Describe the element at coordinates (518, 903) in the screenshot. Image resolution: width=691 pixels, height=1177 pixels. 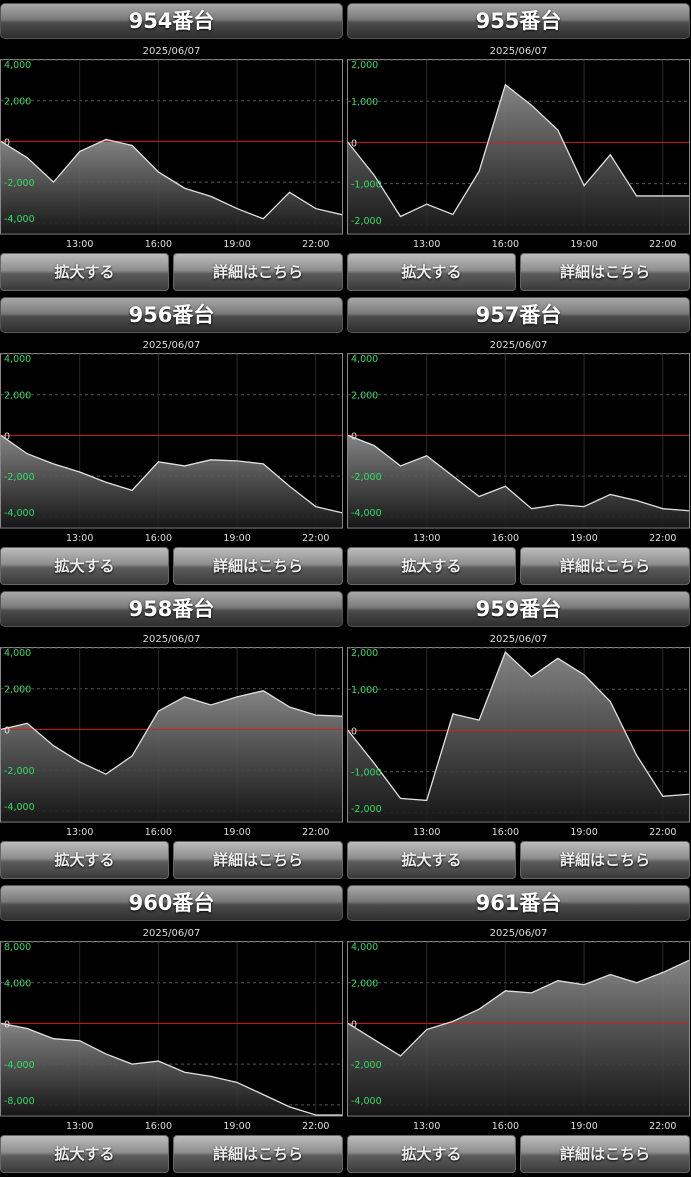
I see `panel-title: 961番台` at that location.